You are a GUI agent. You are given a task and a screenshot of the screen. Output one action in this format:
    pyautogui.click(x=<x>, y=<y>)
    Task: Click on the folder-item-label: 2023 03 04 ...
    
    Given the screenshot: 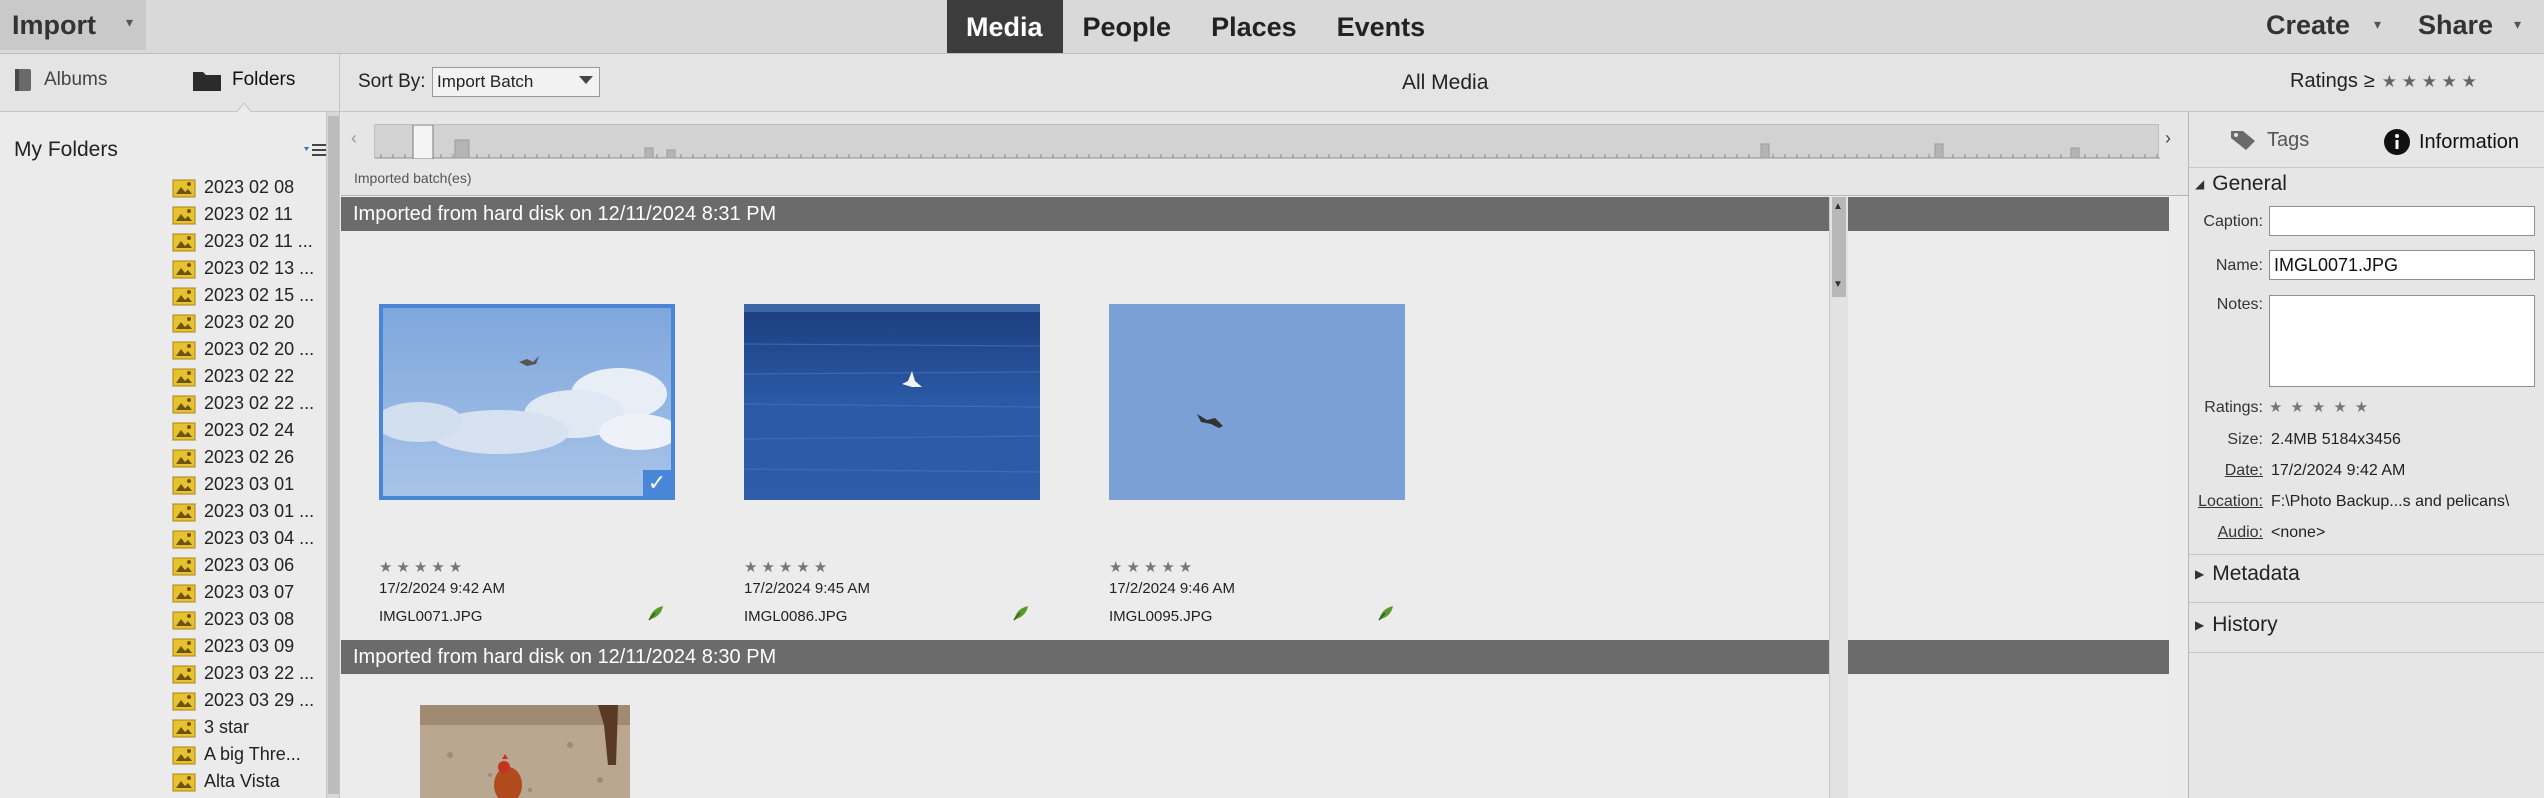 What is the action you would take?
    pyautogui.click(x=259, y=538)
    